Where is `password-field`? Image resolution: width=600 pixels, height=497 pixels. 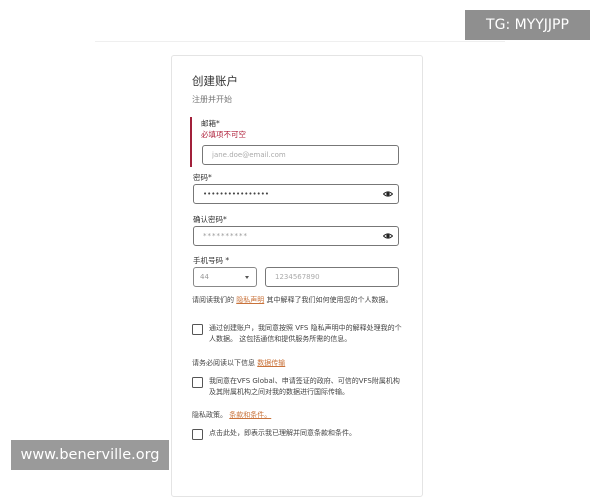 password-field is located at coordinates (296, 194).